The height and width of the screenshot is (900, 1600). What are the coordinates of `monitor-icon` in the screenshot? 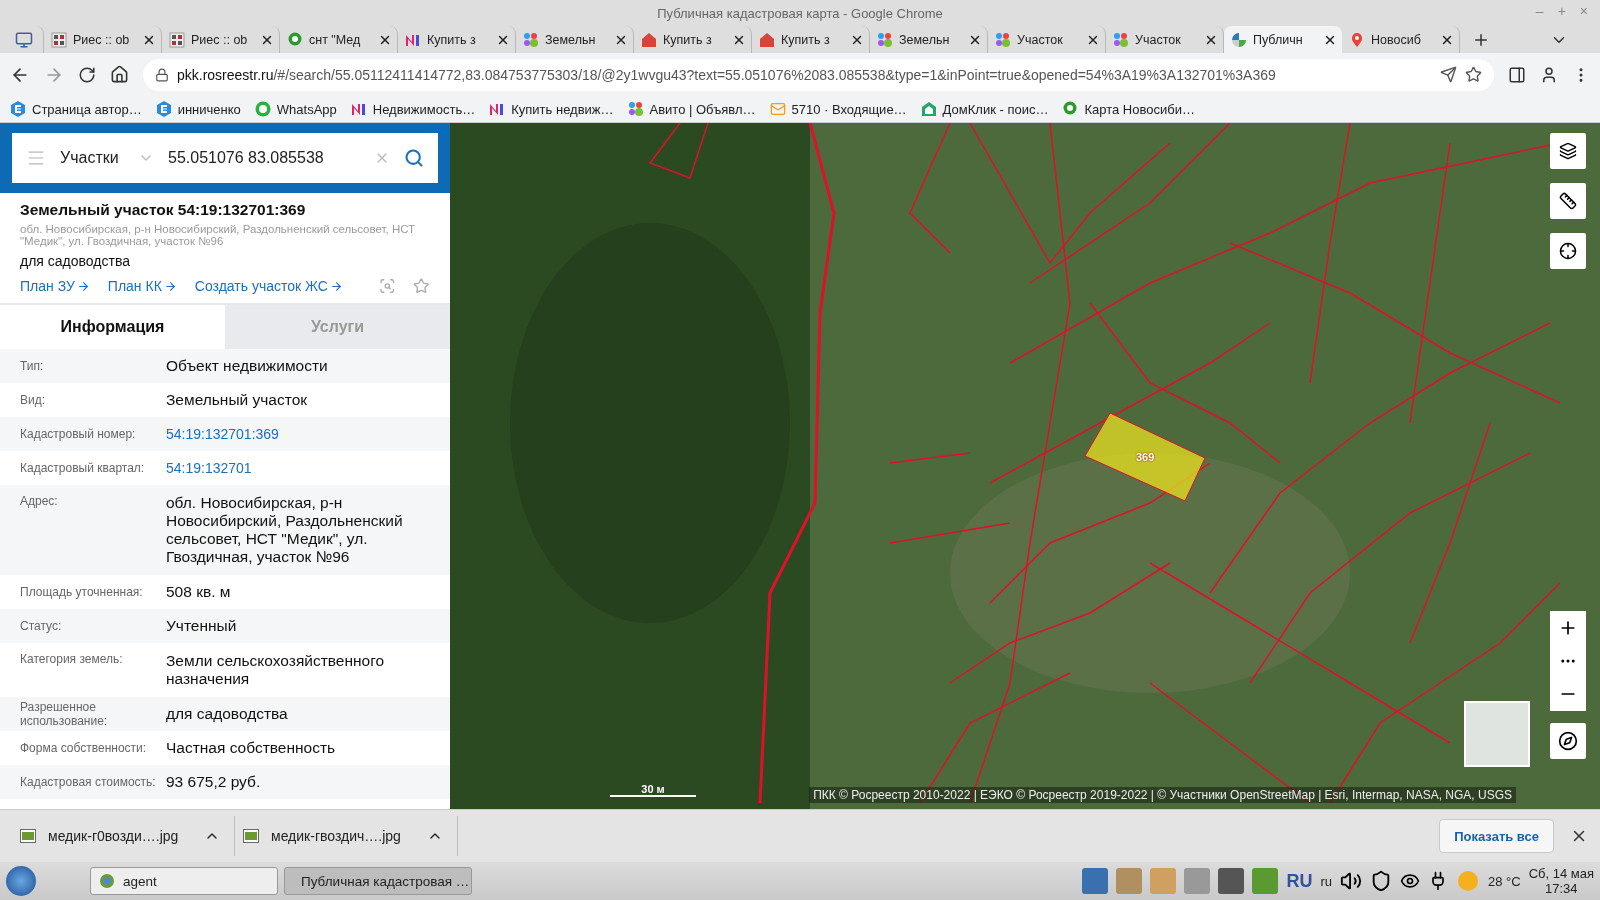 It's located at (24, 39).